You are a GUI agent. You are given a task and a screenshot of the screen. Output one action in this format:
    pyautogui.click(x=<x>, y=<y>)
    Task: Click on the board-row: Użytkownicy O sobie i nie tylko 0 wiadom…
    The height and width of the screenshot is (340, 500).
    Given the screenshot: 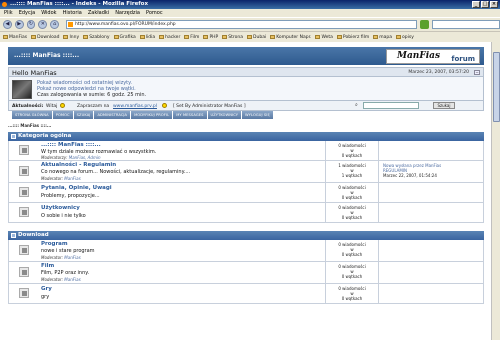 What is the action you would take?
    pyautogui.click(x=246, y=213)
    